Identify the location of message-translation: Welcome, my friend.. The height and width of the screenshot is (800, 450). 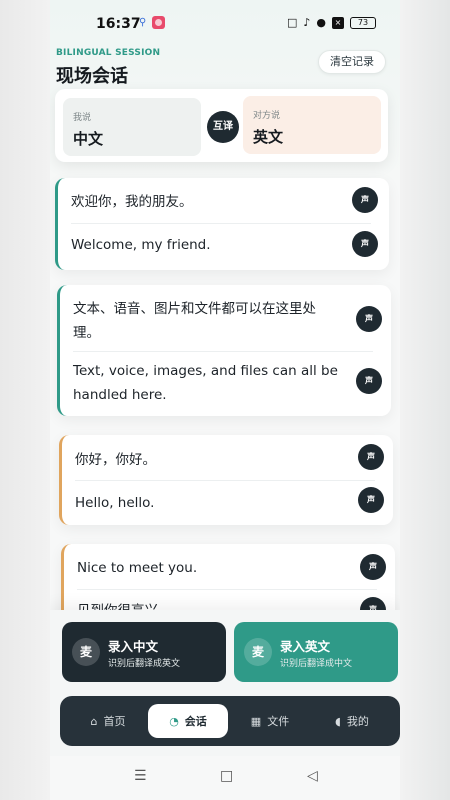
(141, 245).